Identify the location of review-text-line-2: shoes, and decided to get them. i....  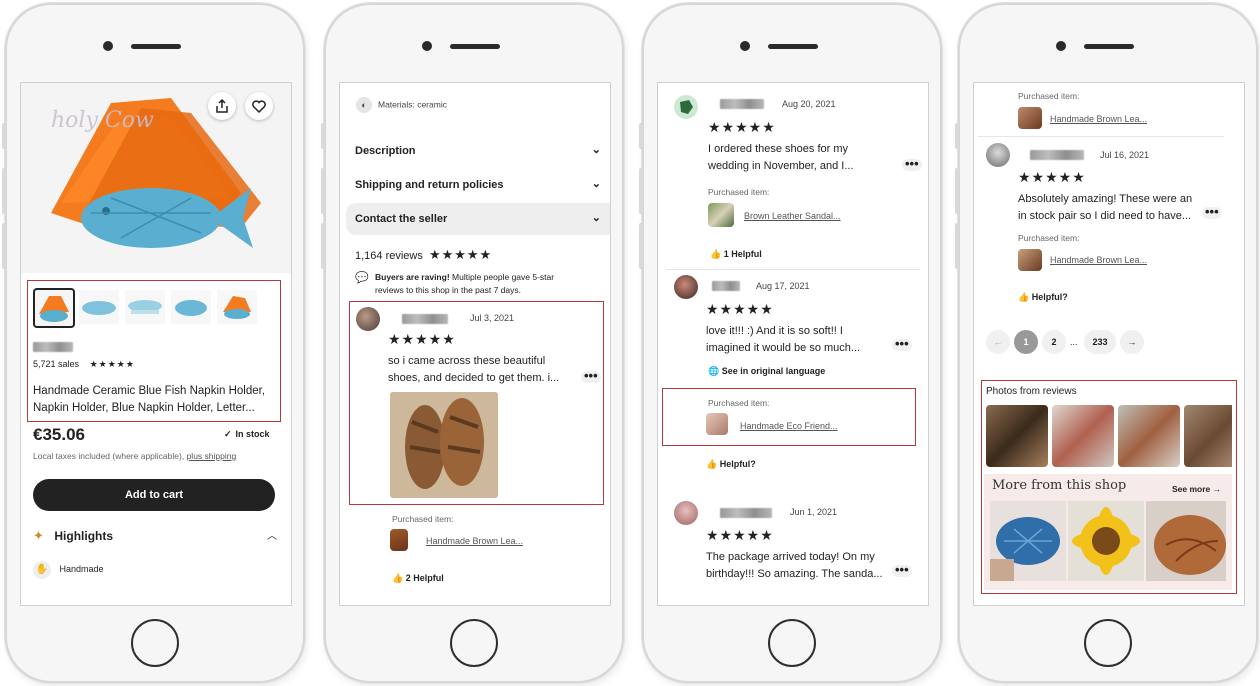
(474, 378).